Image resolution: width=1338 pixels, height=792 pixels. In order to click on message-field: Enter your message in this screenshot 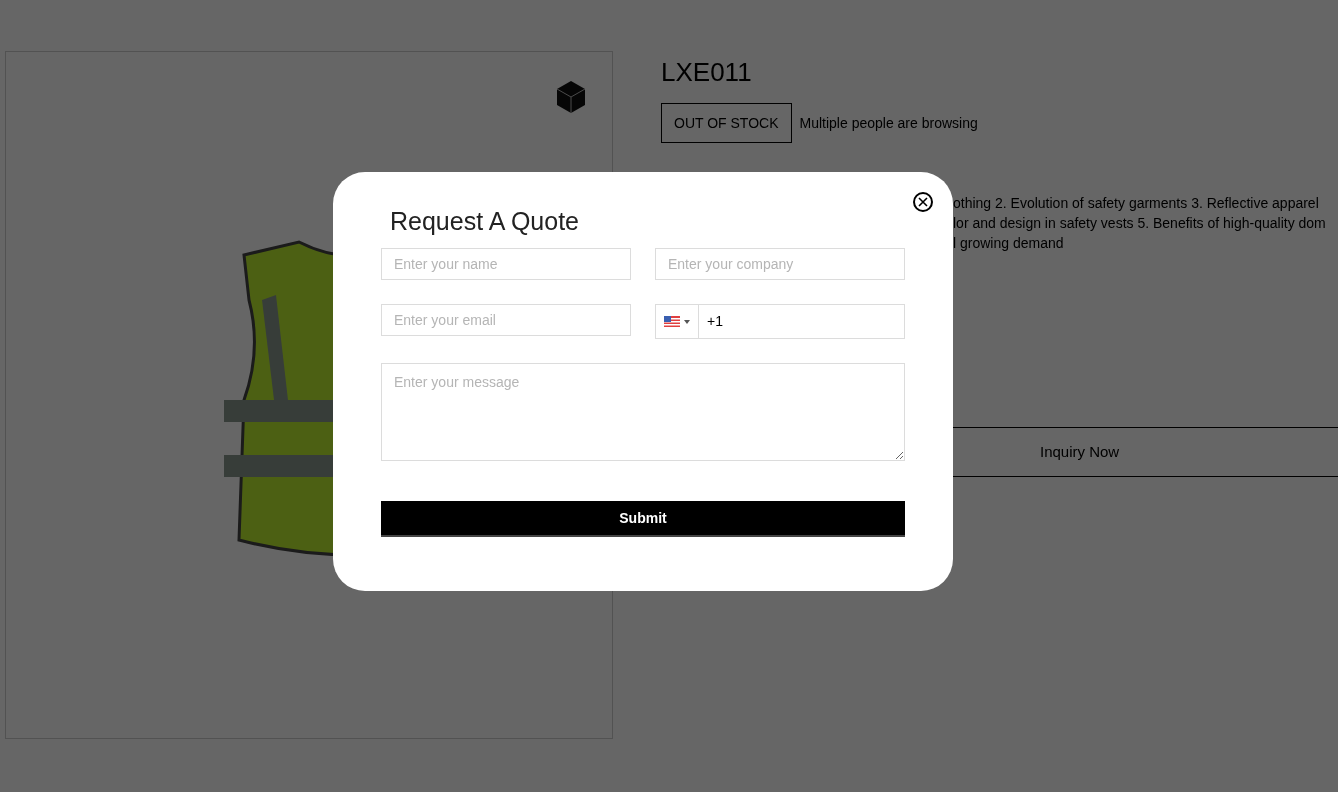, I will do `click(643, 412)`.